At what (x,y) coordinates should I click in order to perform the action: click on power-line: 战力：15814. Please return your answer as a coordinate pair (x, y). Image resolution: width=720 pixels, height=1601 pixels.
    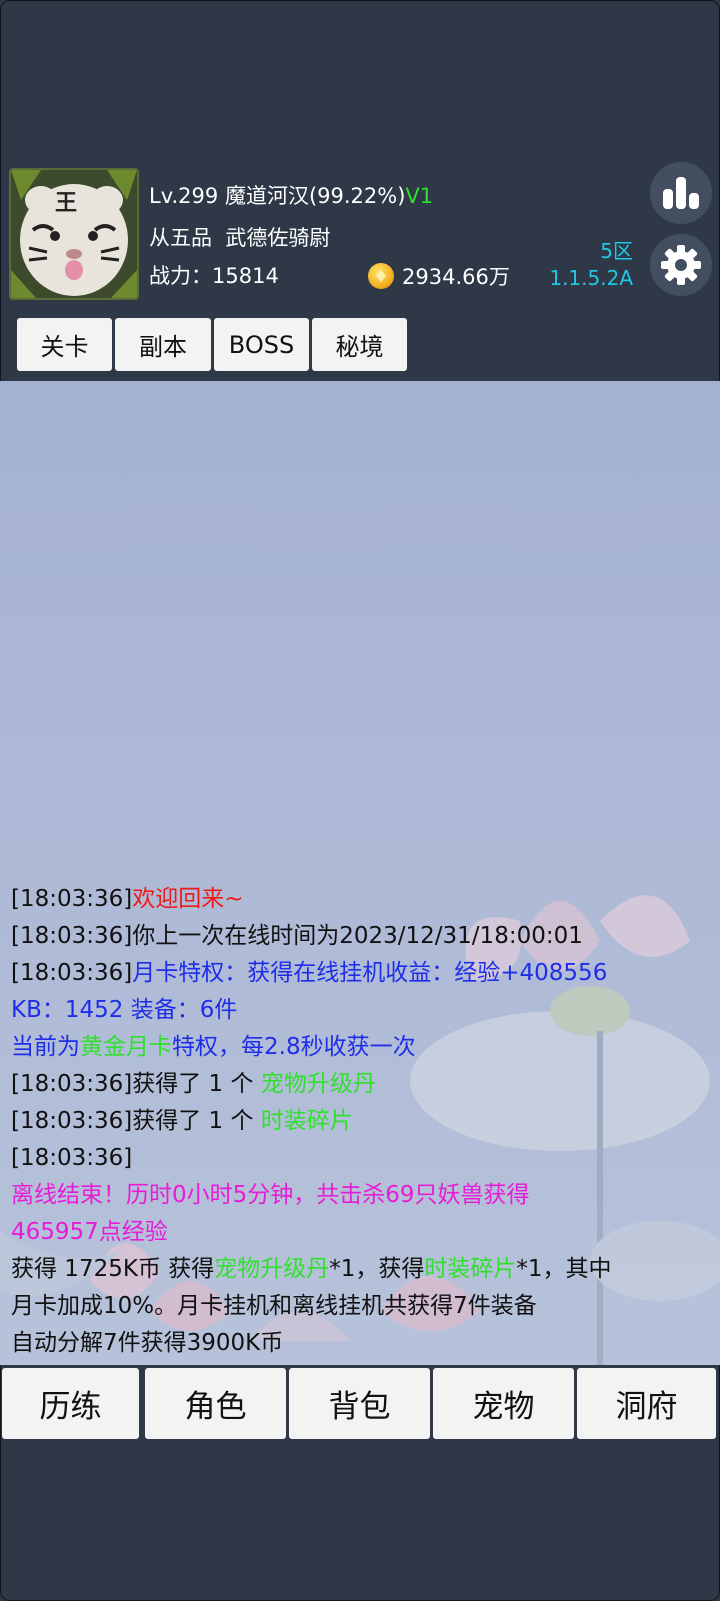
    Looking at the image, I should click on (214, 275).